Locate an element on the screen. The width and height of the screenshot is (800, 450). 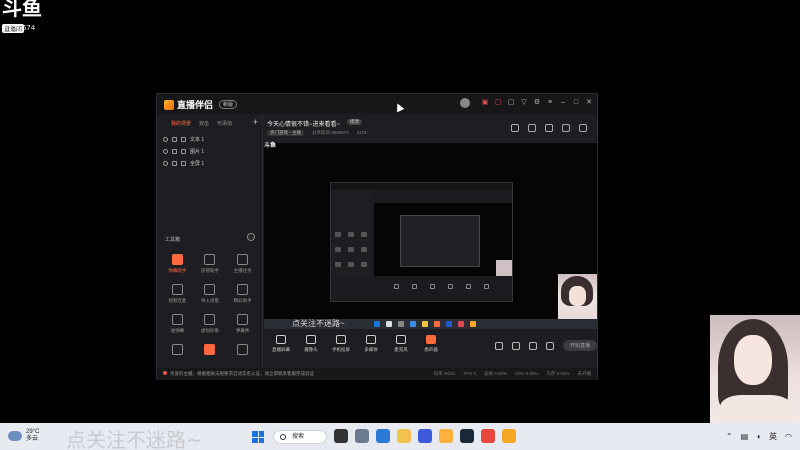
skin-icon: ▽ is located at coordinates (524, 103).